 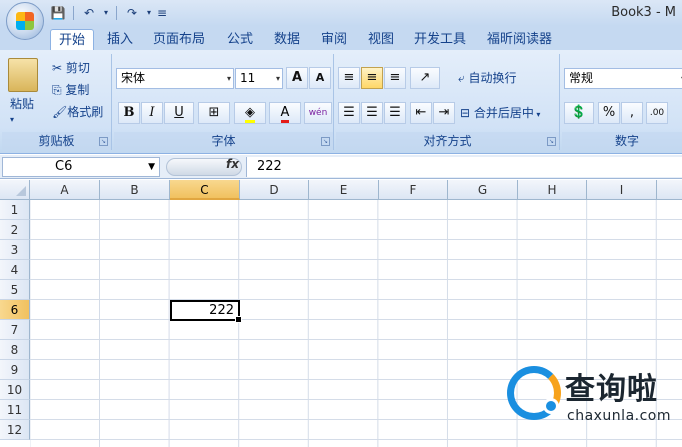 What do you see at coordinates (72, 39) in the screenshot?
I see `tab-home: 开始` at bounding box center [72, 39].